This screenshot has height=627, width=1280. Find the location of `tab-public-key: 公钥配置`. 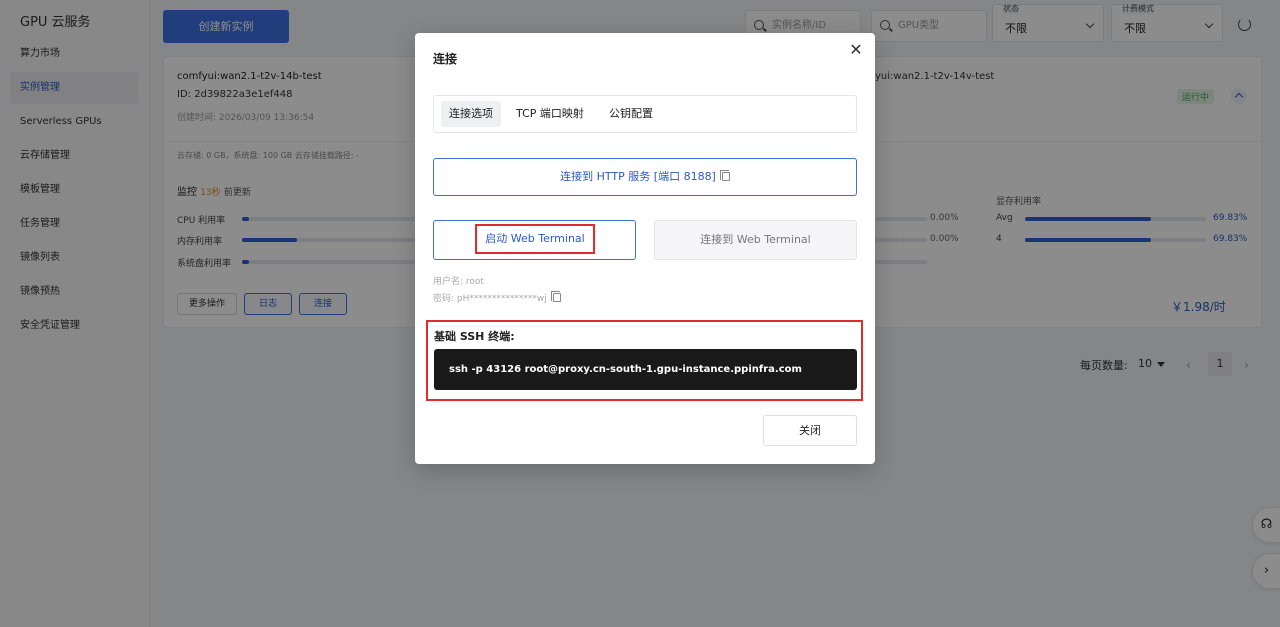

tab-public-key: 公钥配置 is located at coordinates (631, 114).